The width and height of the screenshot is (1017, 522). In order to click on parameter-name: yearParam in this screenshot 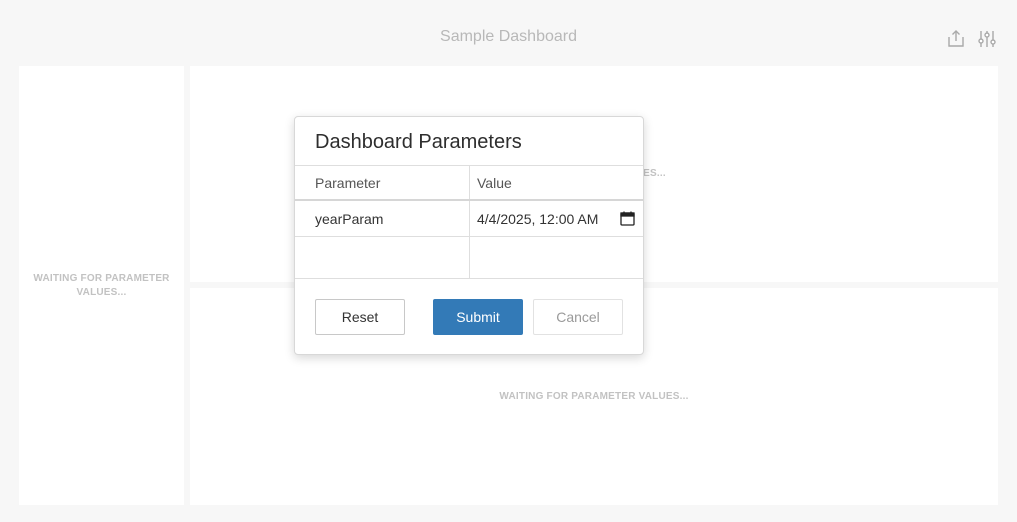, I will do `click(382, 218)`.